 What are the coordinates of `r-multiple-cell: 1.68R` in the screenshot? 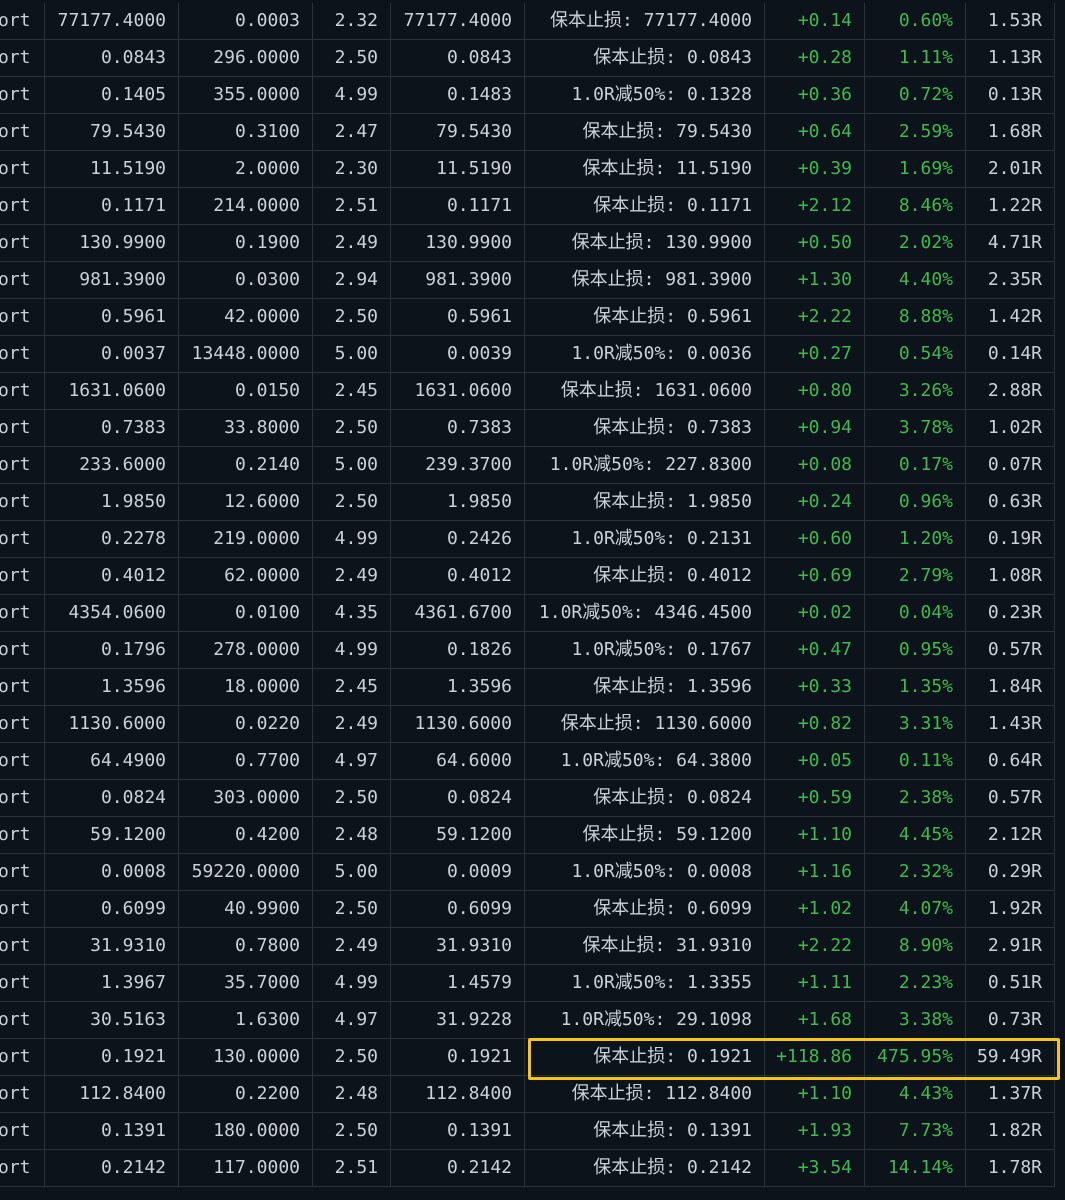 It's located at (1010, 132).